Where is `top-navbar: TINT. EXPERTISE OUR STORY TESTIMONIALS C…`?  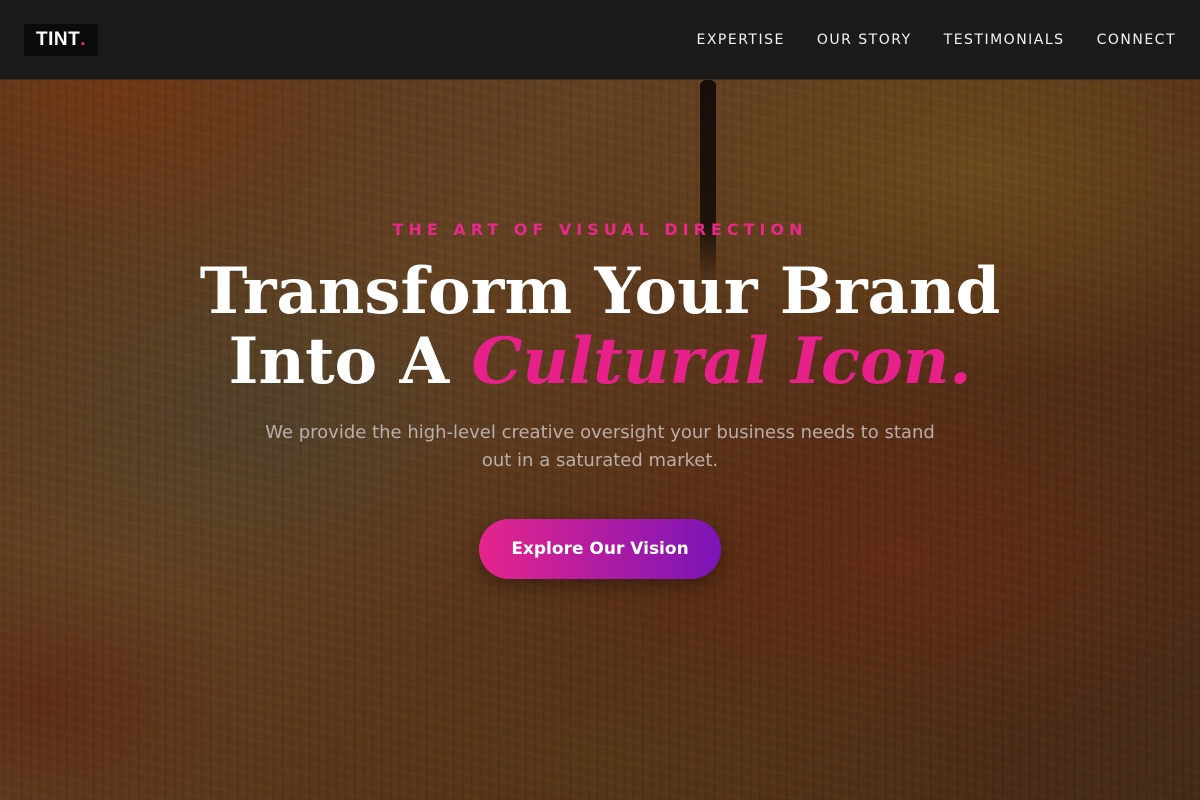
top-navbar: TINT. EXPERTISE OUR STORY TESTIMONIALS C… is located at coordinates (600, 40).